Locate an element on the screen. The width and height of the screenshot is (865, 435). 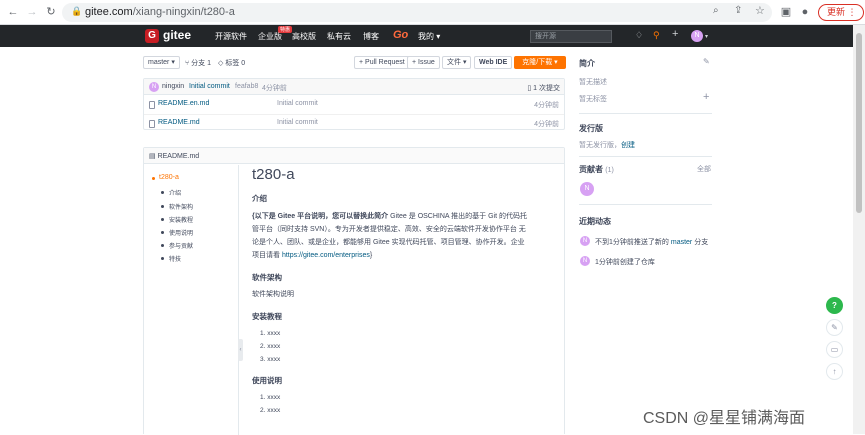
toc-item: 介绍 is located at coordinates (175, 192).